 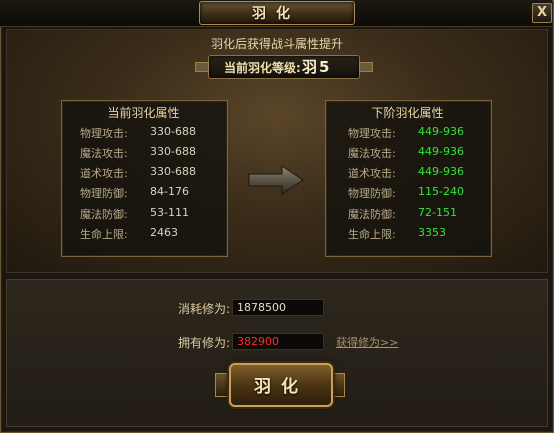 I want to click on current-row-value: 2463, so click(x=164, y=232).